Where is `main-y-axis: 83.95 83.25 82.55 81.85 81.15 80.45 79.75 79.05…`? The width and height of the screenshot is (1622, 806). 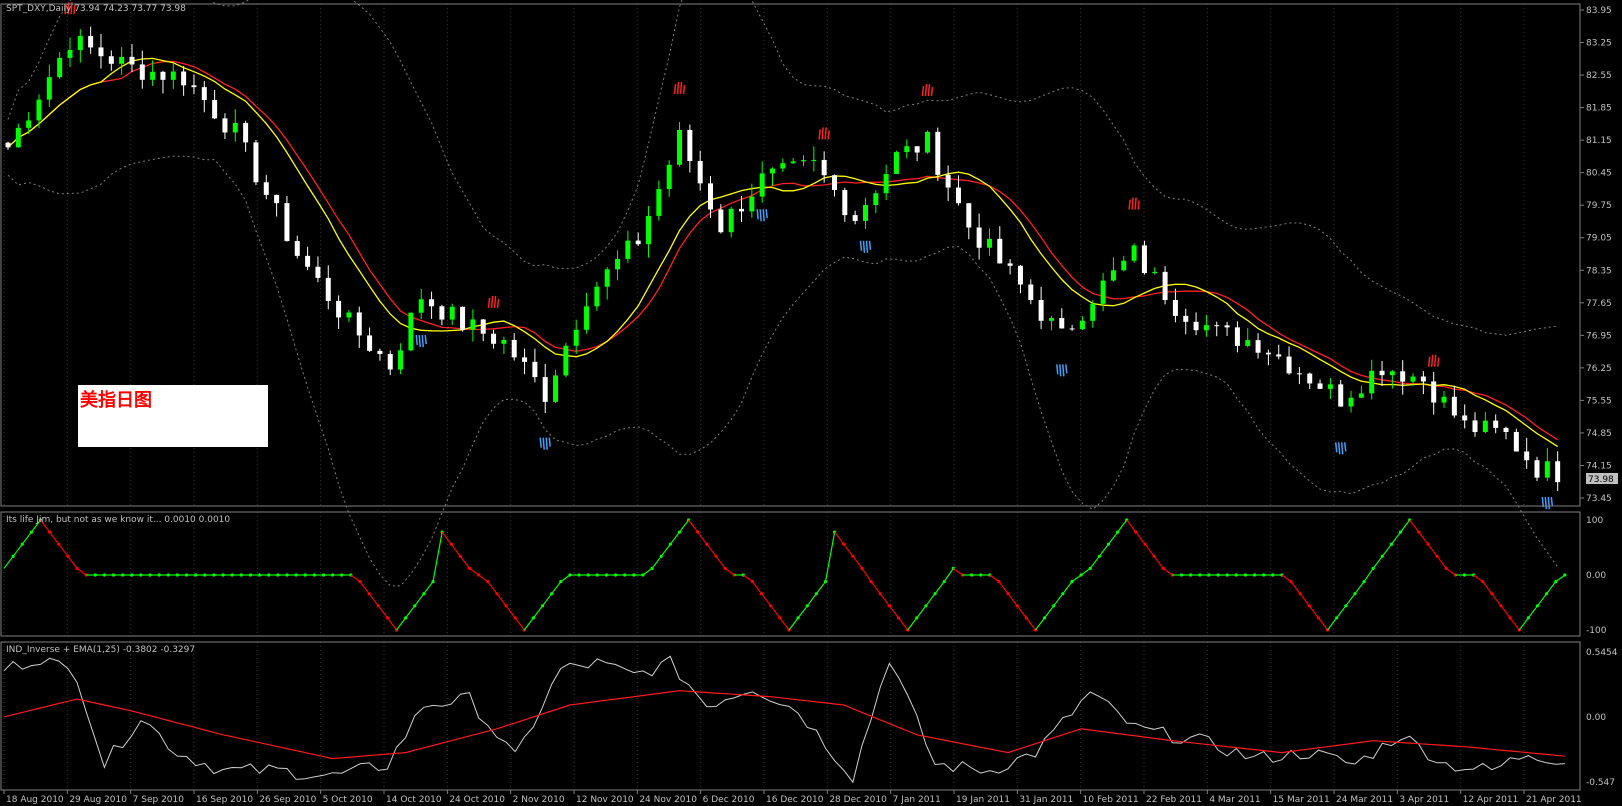
main-y-axis: 83.95 83.25 82.55 81.85 81.15 80.45 79.75 79.05… is located at coordinates (1596, 255).